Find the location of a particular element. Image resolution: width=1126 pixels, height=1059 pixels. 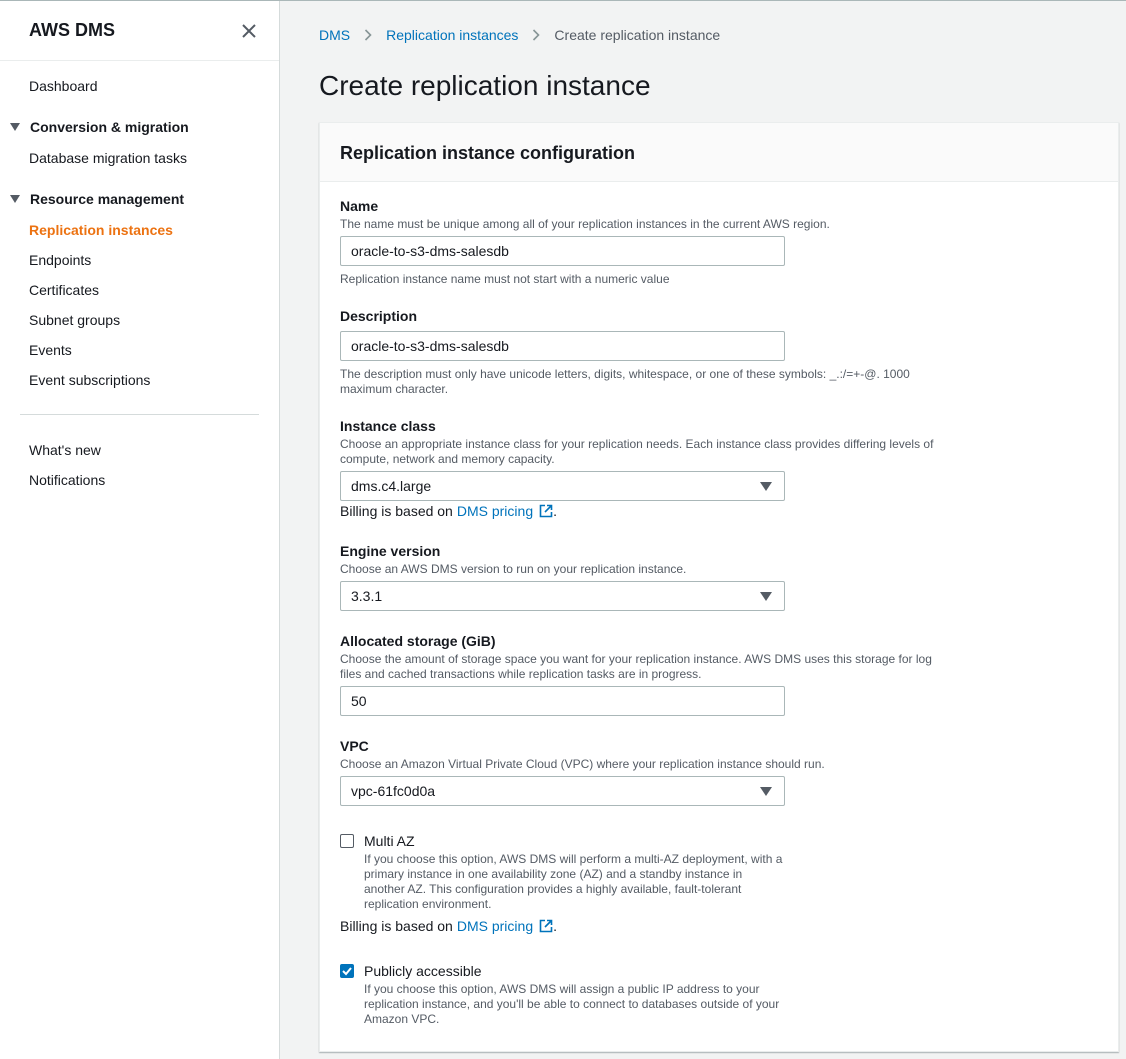

publicly-accessible-checkbox is located at coordinates (347, 971).